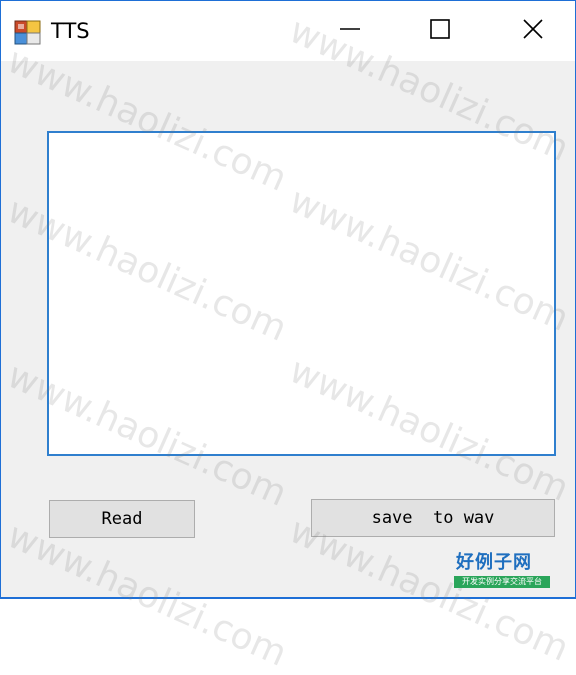  I want to click on maximize-icon, so click(440, 31).